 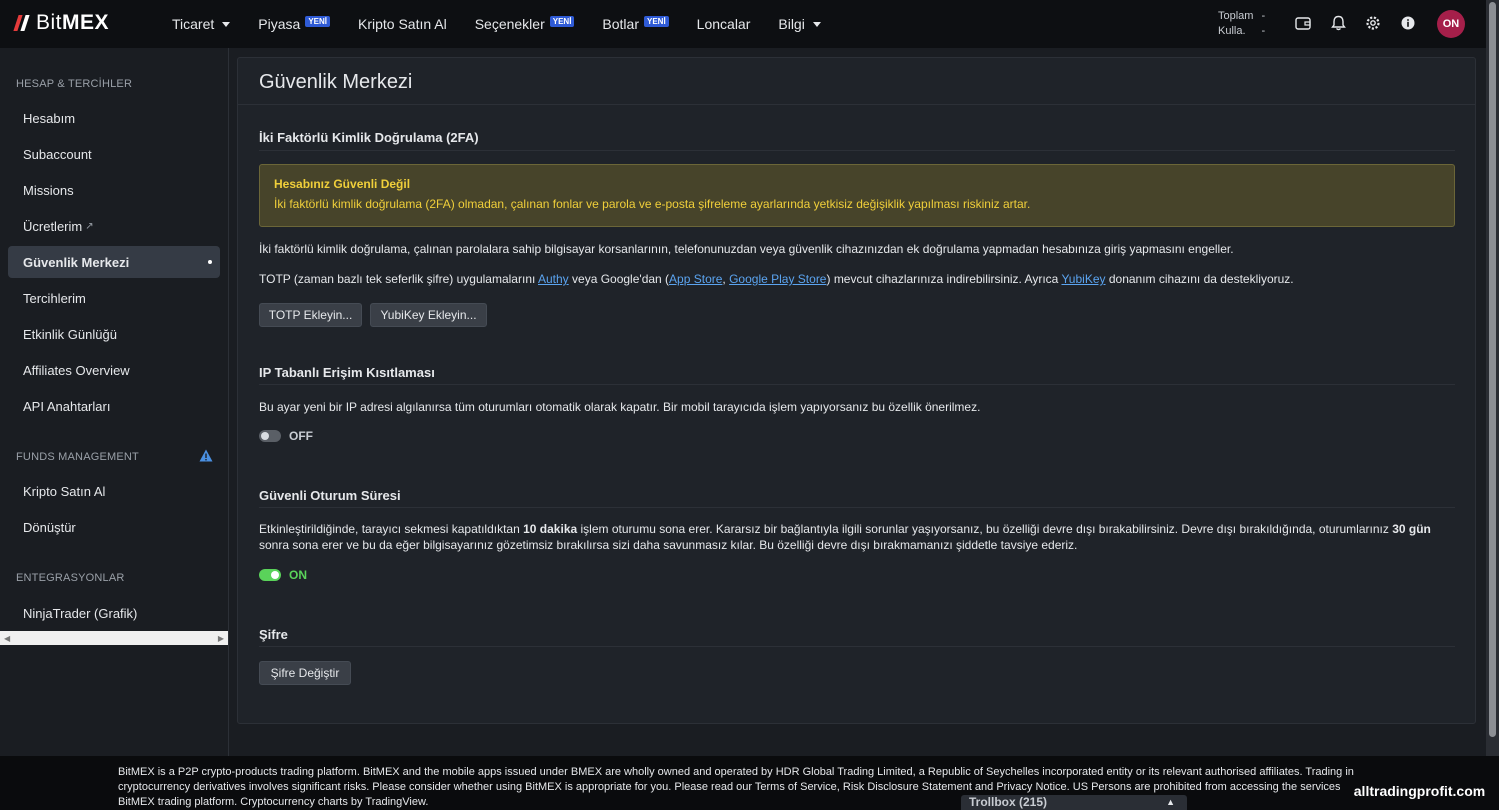 What do you see at coordinates (7, 638) in the screenshot?
I see `scroll-left-icon: ◀` at bounding box center [7, 638].